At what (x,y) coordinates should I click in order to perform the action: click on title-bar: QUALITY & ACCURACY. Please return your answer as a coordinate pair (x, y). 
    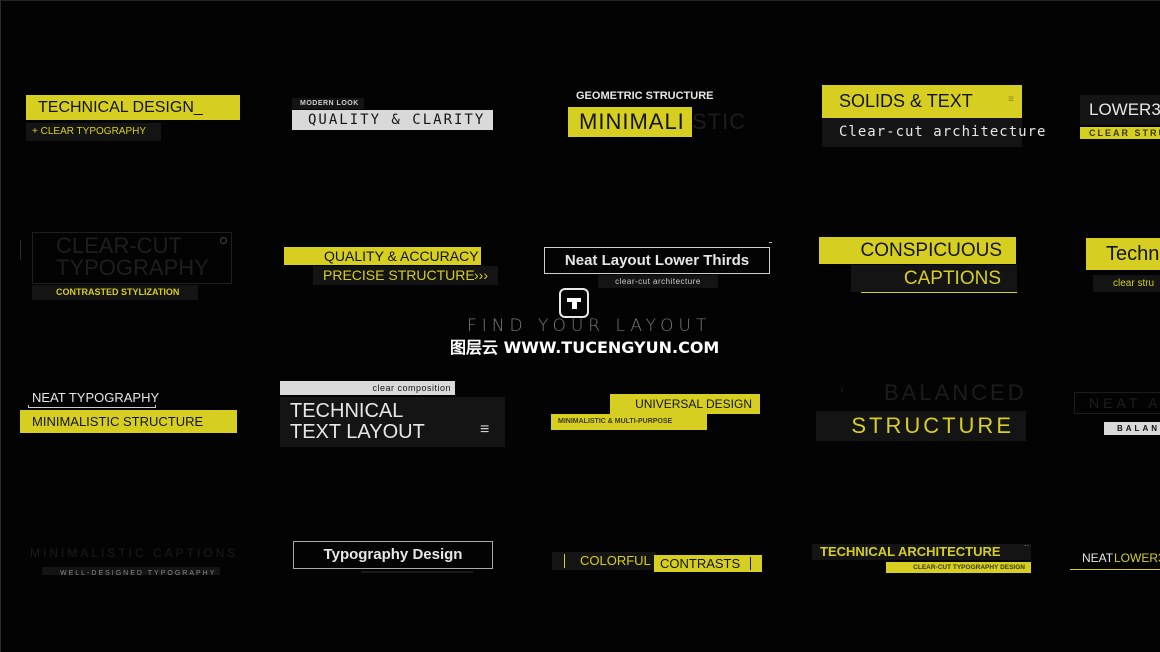
    Looking at the image, I should click on (382, 256).